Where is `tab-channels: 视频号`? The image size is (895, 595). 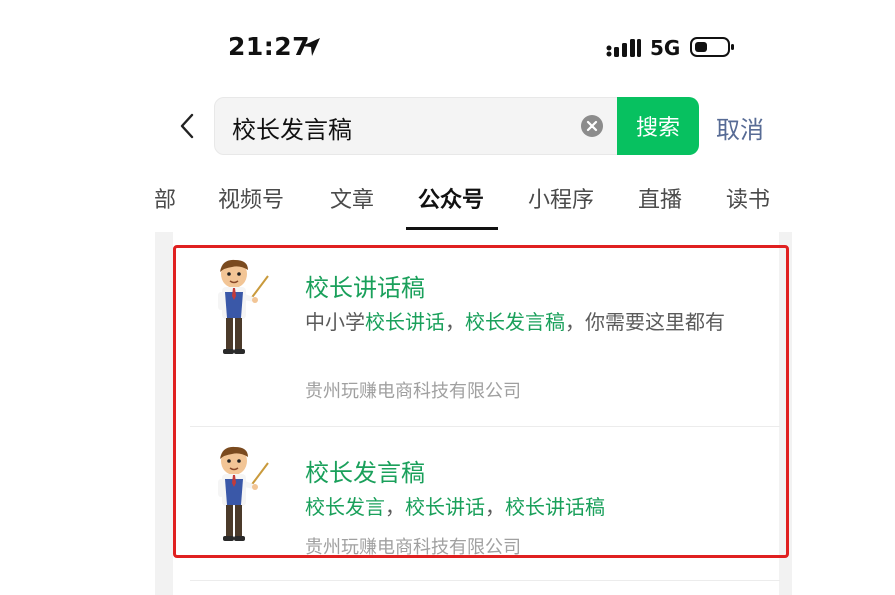 tab-channels: 视频号 is located at coordinates (251, 198).